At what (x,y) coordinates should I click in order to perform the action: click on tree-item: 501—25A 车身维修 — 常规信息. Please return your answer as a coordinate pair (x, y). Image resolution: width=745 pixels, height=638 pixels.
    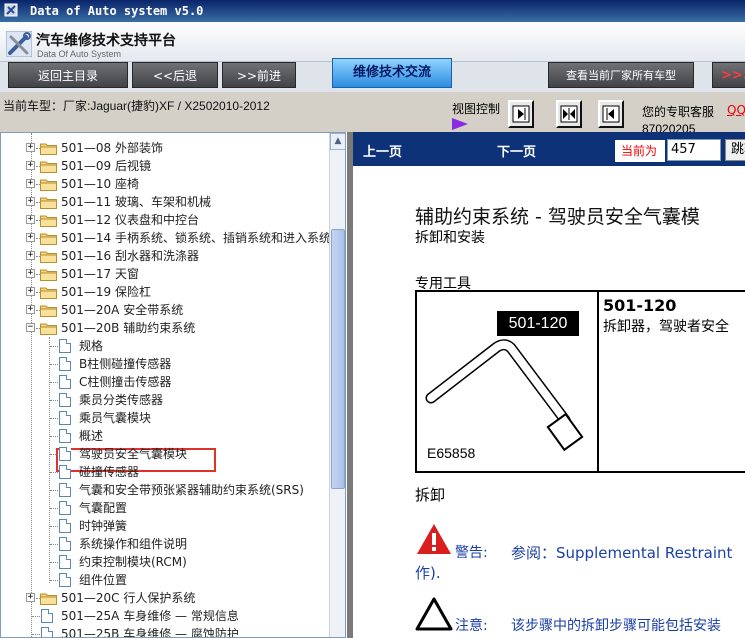
    Looking at the image, I should click on (165, 616).